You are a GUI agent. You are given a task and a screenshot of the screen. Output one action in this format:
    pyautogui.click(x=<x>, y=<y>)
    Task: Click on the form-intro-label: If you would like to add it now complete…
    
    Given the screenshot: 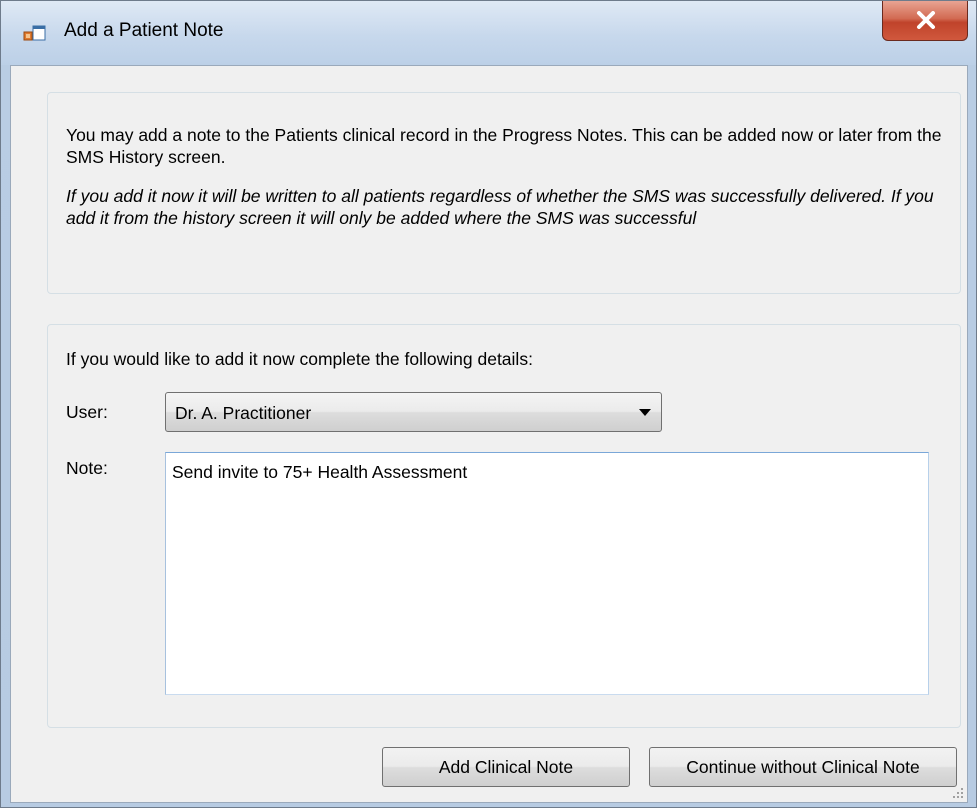 What is the action you would take?
    pyautogui.click(x=299, y=359)
    